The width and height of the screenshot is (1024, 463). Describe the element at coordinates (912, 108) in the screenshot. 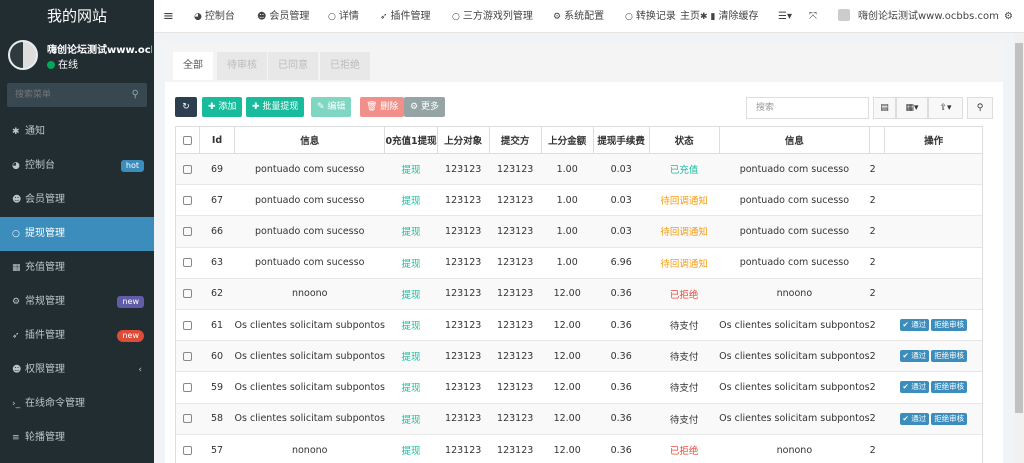

I see `columns-button: ▦▾` at that location.